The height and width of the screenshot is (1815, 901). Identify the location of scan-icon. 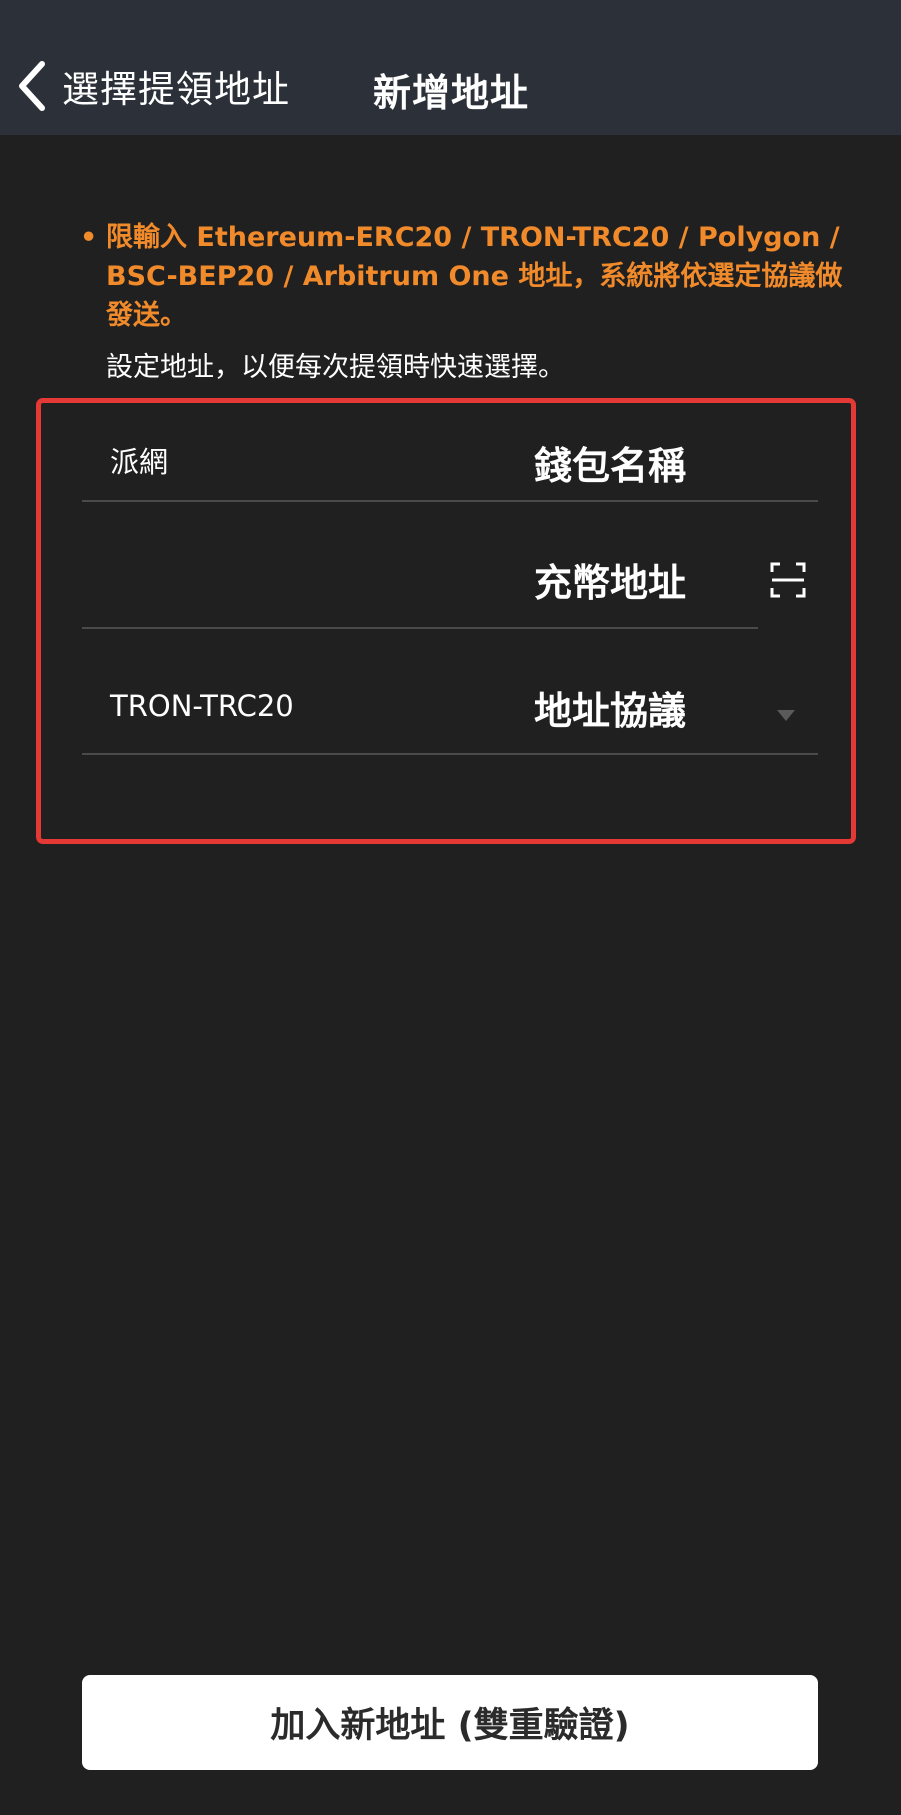
(788, 580).